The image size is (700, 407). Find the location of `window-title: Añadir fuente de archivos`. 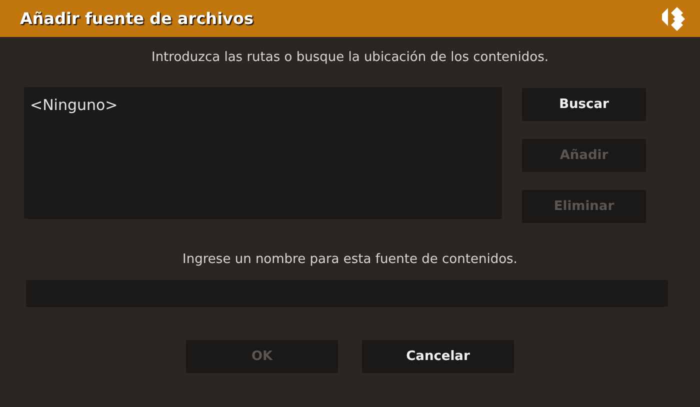

window-title: Añadir fuente de archivos is located at coordinates (137, 18).